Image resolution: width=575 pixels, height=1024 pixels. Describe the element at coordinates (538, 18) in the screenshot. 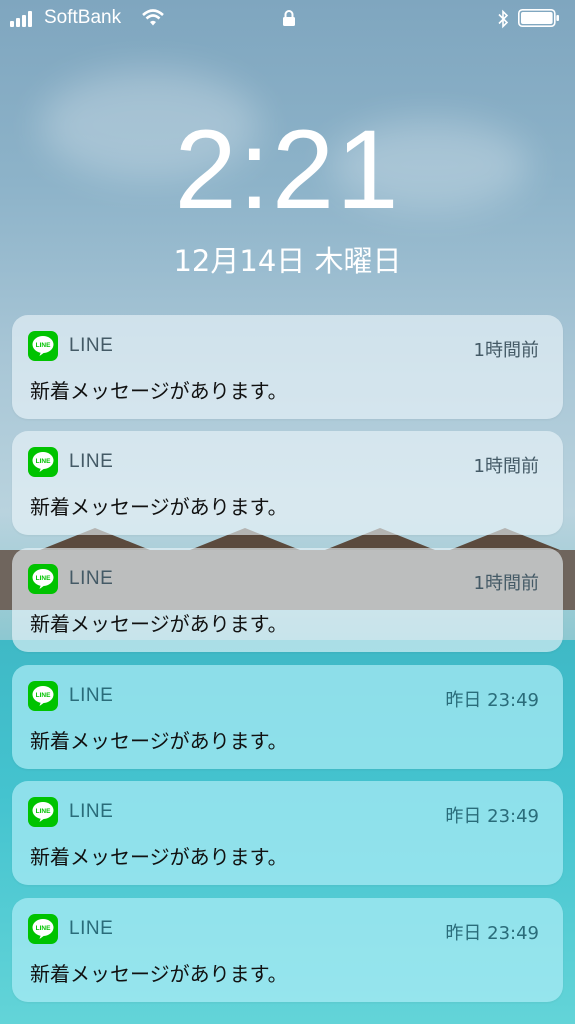

I see `battery-icon` at that location.